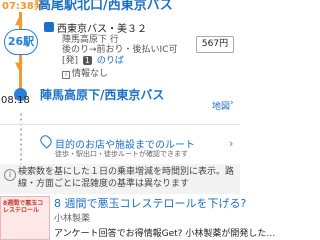 This screenshot has height=240, width=320. I want to click on platform-prefix: [発], so click(70, 61).